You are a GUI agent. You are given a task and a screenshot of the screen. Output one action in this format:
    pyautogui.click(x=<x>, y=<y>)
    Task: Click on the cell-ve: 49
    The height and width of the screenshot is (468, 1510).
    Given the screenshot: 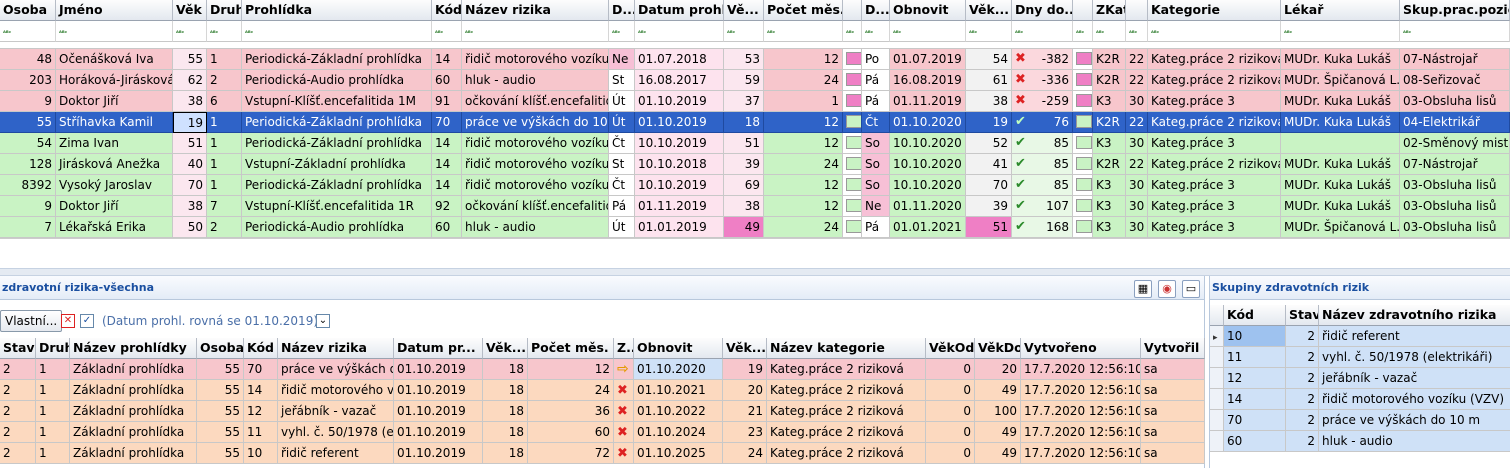 What is the action you would take?
    pyautogui.click(x=744, y=227)
    